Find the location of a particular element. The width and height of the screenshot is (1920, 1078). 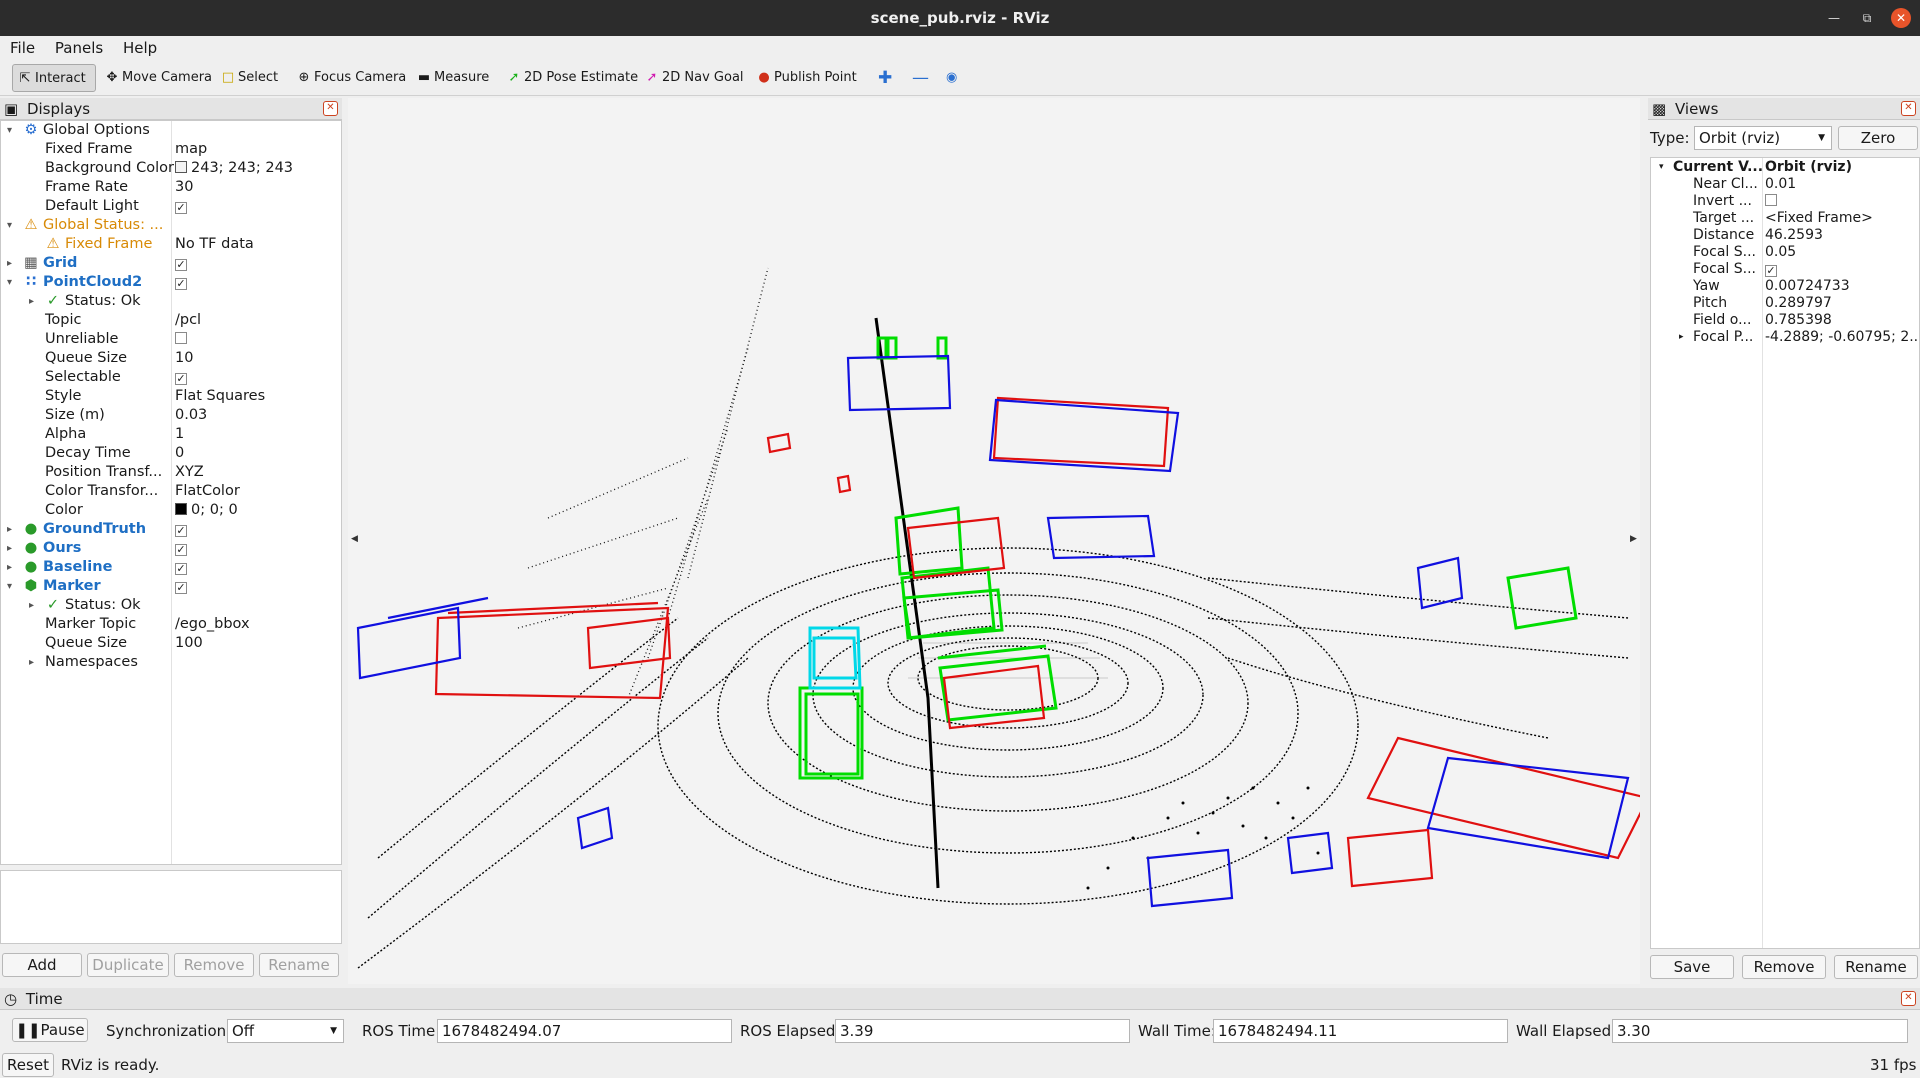

tree-row-global-options: ▾ ⚙ Global Options is located at coordinates (171, 130).